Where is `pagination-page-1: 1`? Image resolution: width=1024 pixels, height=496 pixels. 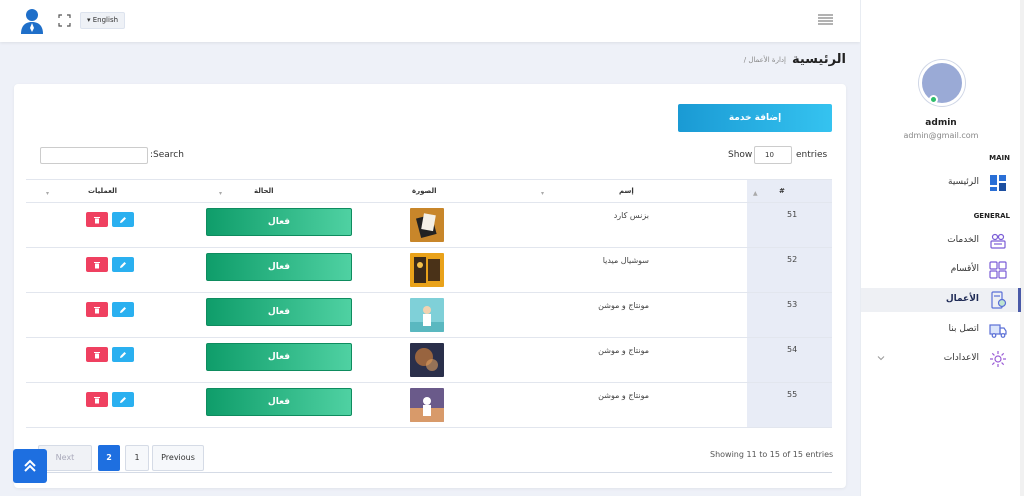
pagination-page-1: 1 is located at coordinates (137, 458).